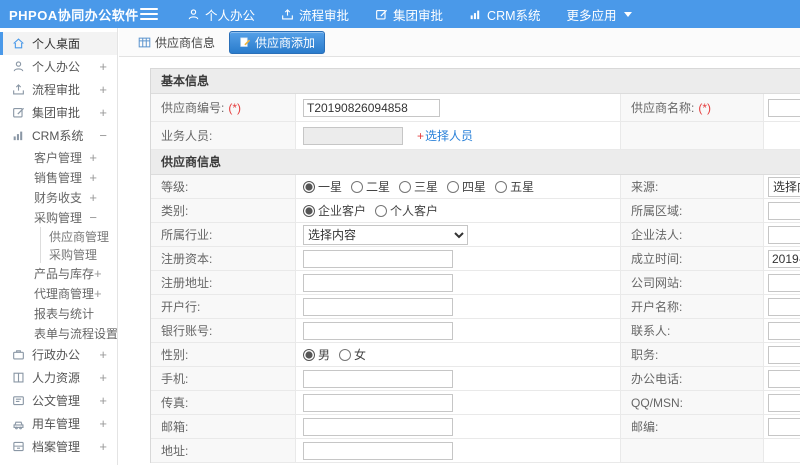 The height and width of the screenshot is (465, 800). Describe the element at coordinates (58, 446) in the screenshot. I see `sidebar-item-archive-mgmt: 档案管理 +` at that location.